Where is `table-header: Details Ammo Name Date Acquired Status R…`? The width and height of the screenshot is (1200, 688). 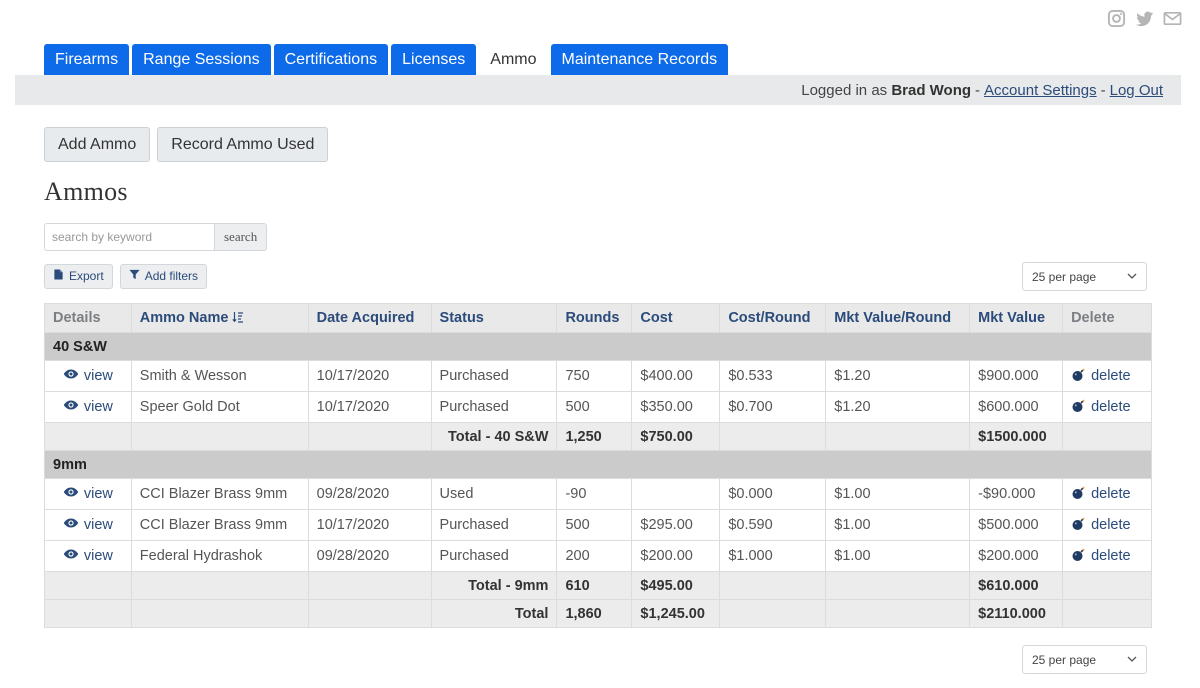 table-header: Details Ammo Name Date Acquired Status R… is located at coordinates (598, 318).